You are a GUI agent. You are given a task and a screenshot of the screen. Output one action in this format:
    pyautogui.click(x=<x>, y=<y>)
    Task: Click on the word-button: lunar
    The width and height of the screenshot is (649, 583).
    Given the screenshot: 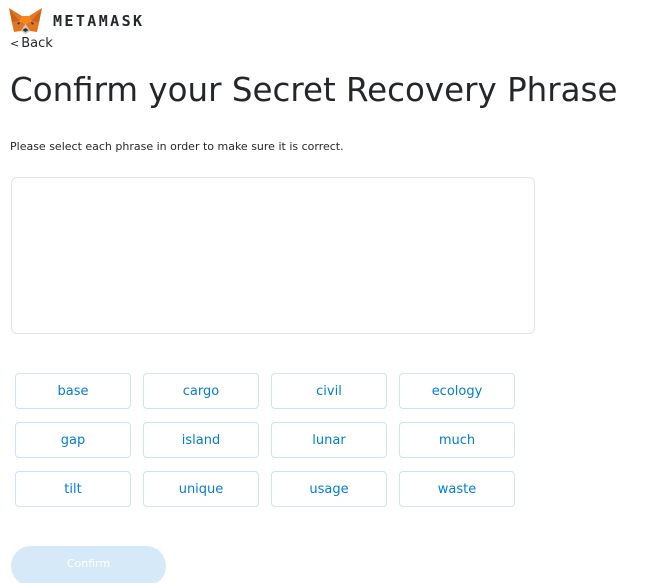 What is the action you would take?
    pyautogui.click(x=329, y=440)
    